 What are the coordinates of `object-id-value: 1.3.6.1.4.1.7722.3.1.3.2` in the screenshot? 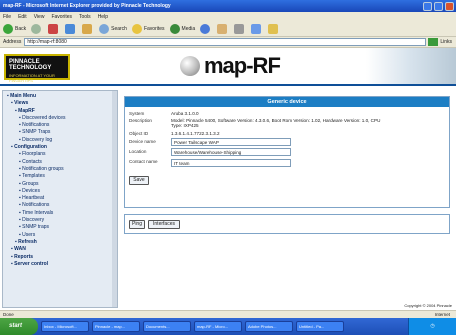 It's located at (195, 133).